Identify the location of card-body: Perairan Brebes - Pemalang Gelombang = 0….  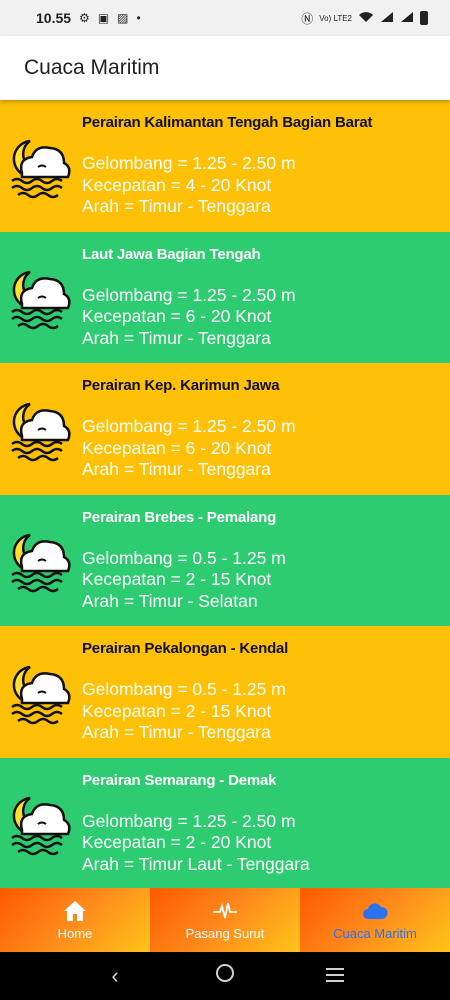
(266, 561).